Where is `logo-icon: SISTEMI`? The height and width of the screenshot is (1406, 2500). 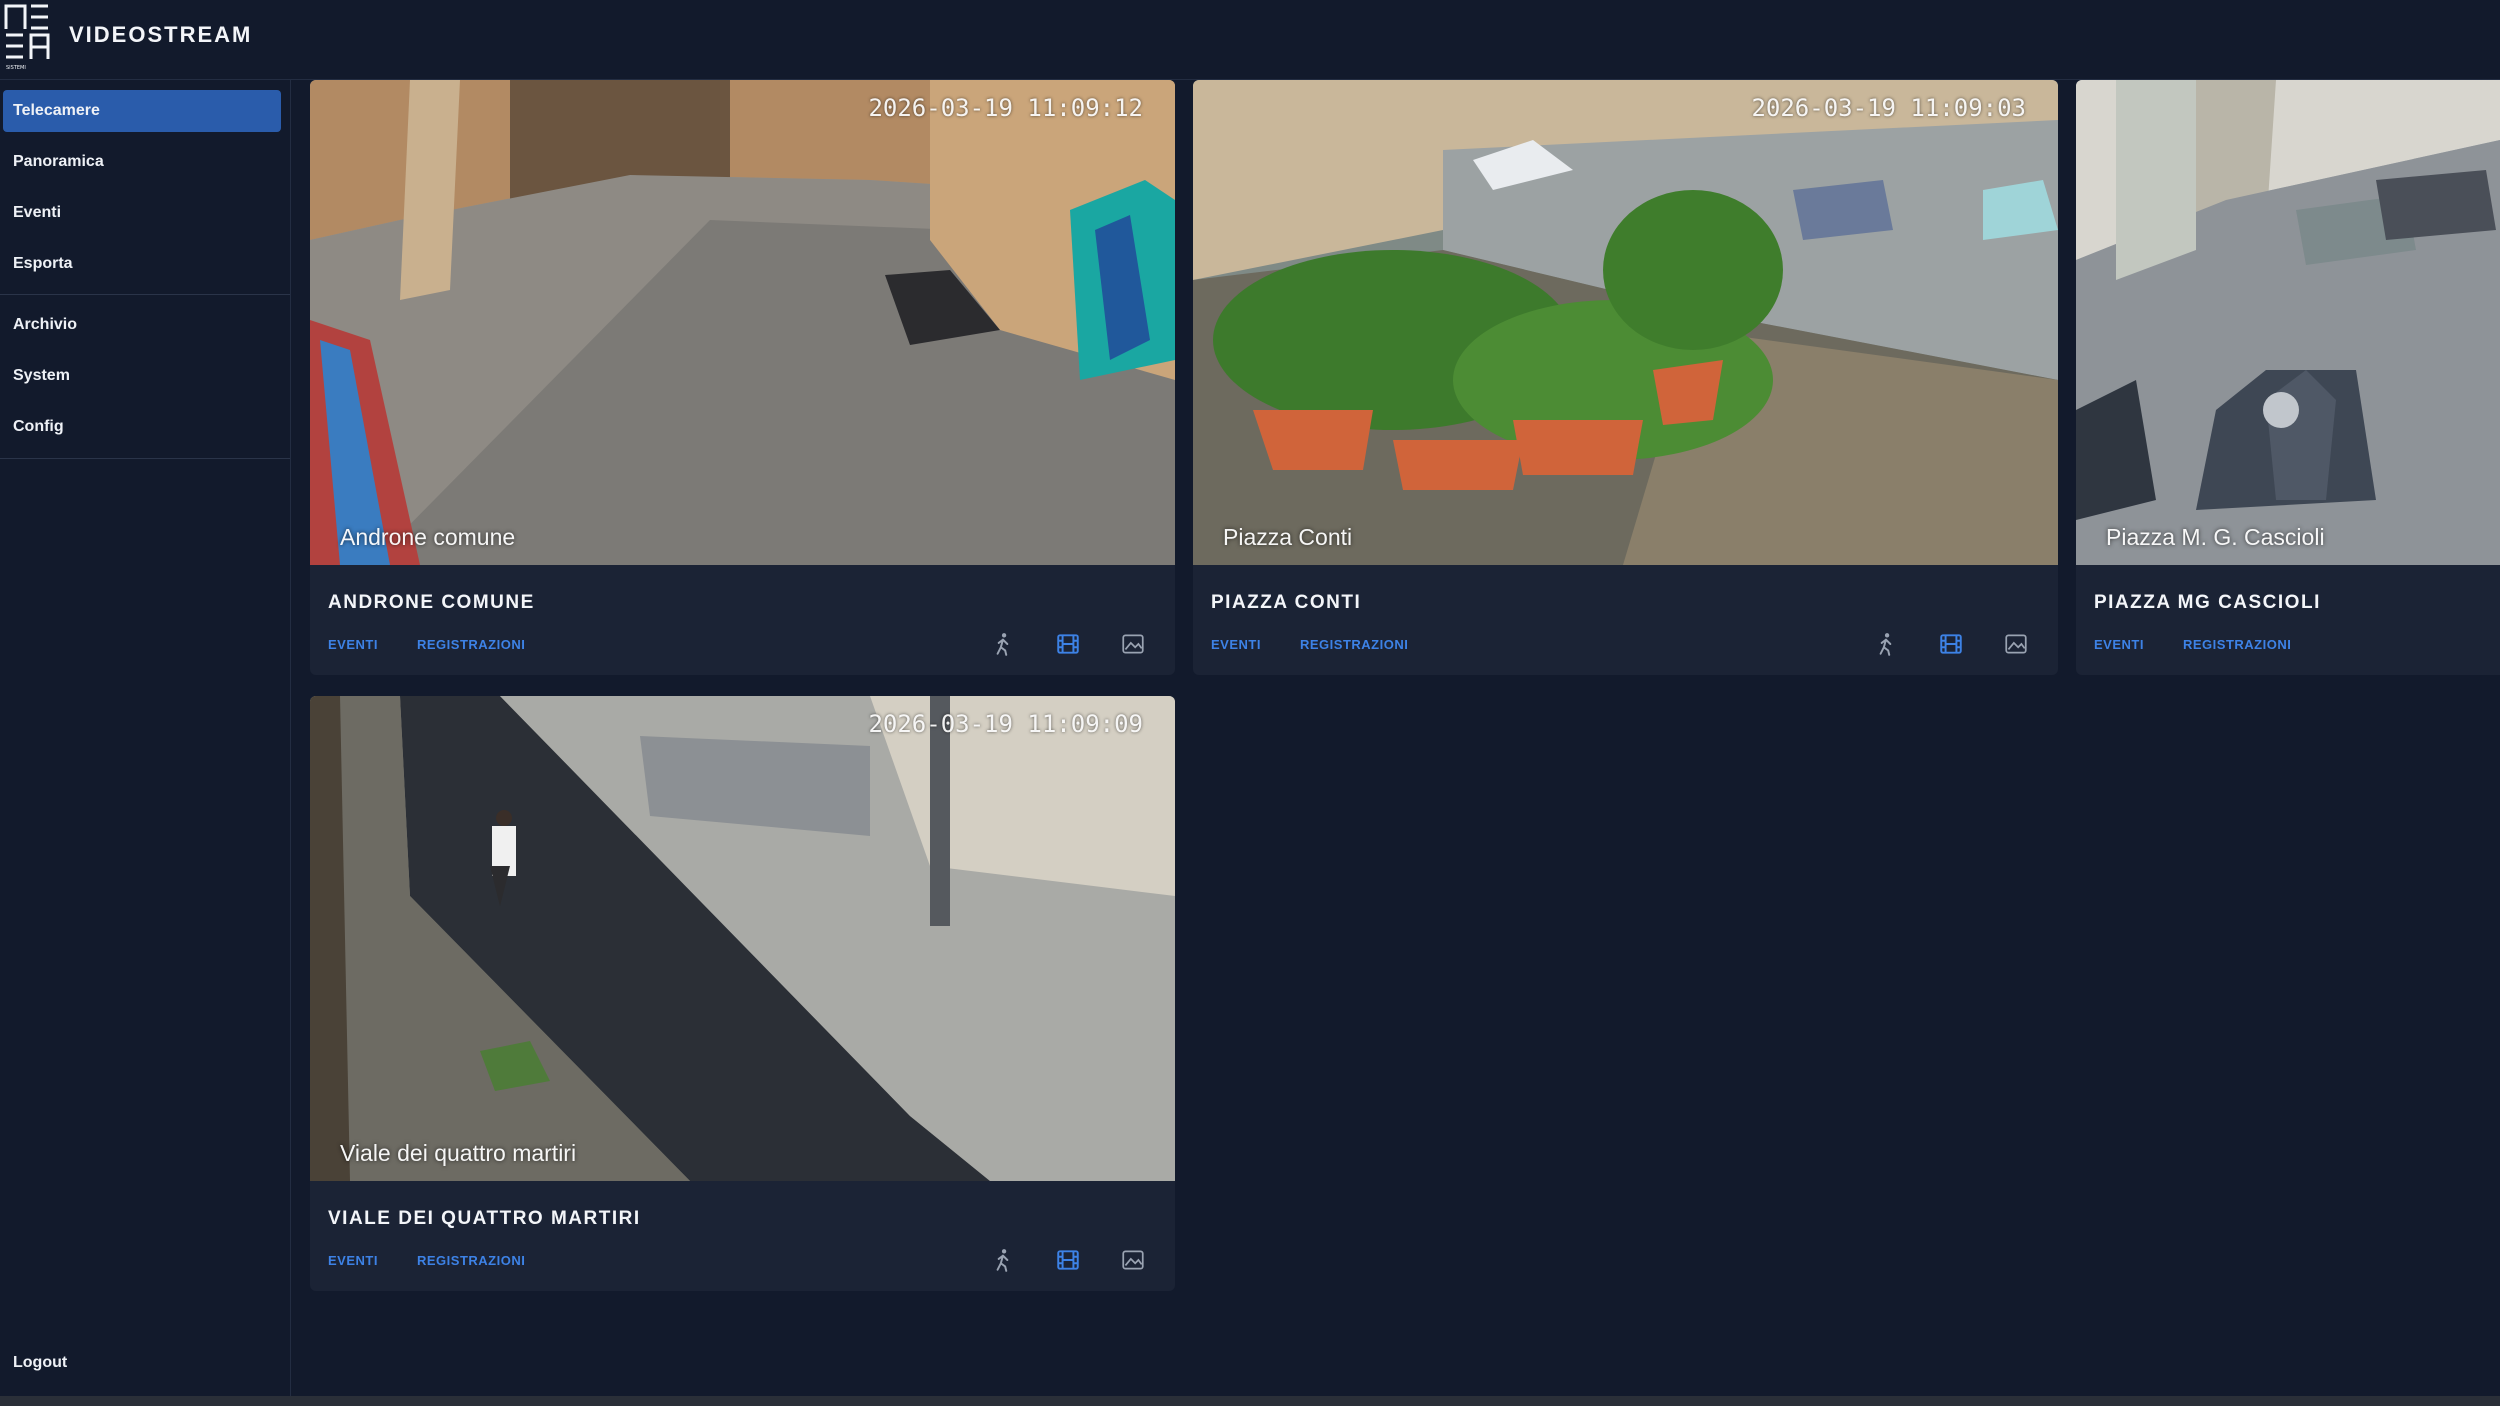
logo-icon: SISTEMI is located at coordinates (27, 37).